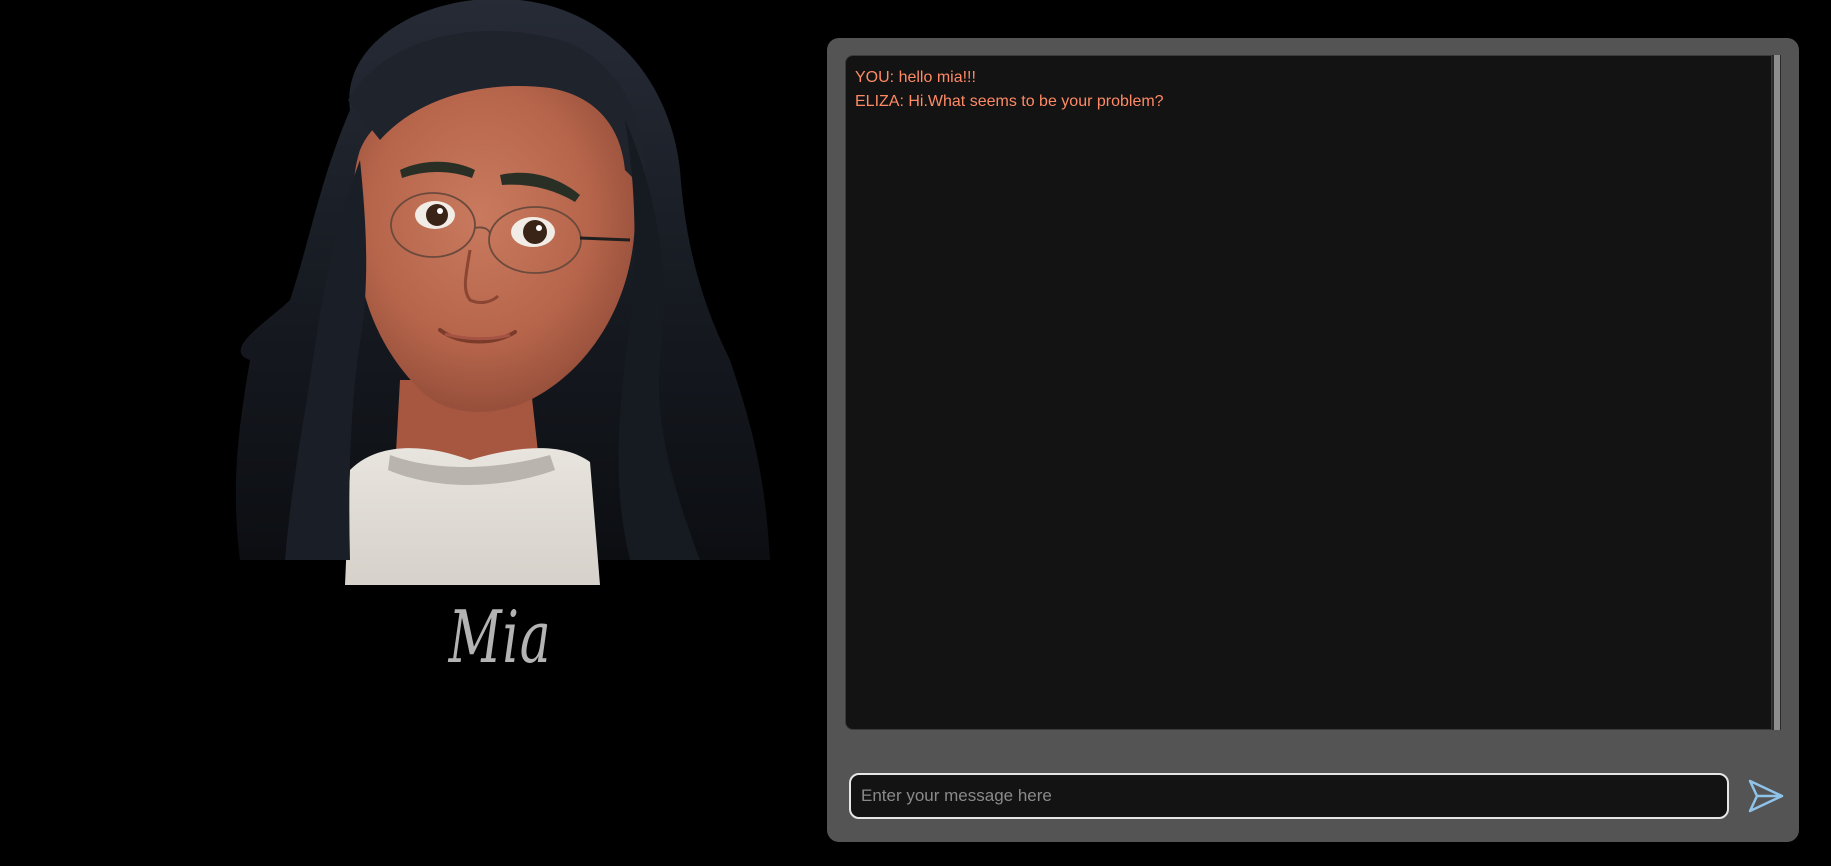 Image resolution: width=1831 pixels, height=866 pixels. I want to click on send-button, so click(1766, 796).